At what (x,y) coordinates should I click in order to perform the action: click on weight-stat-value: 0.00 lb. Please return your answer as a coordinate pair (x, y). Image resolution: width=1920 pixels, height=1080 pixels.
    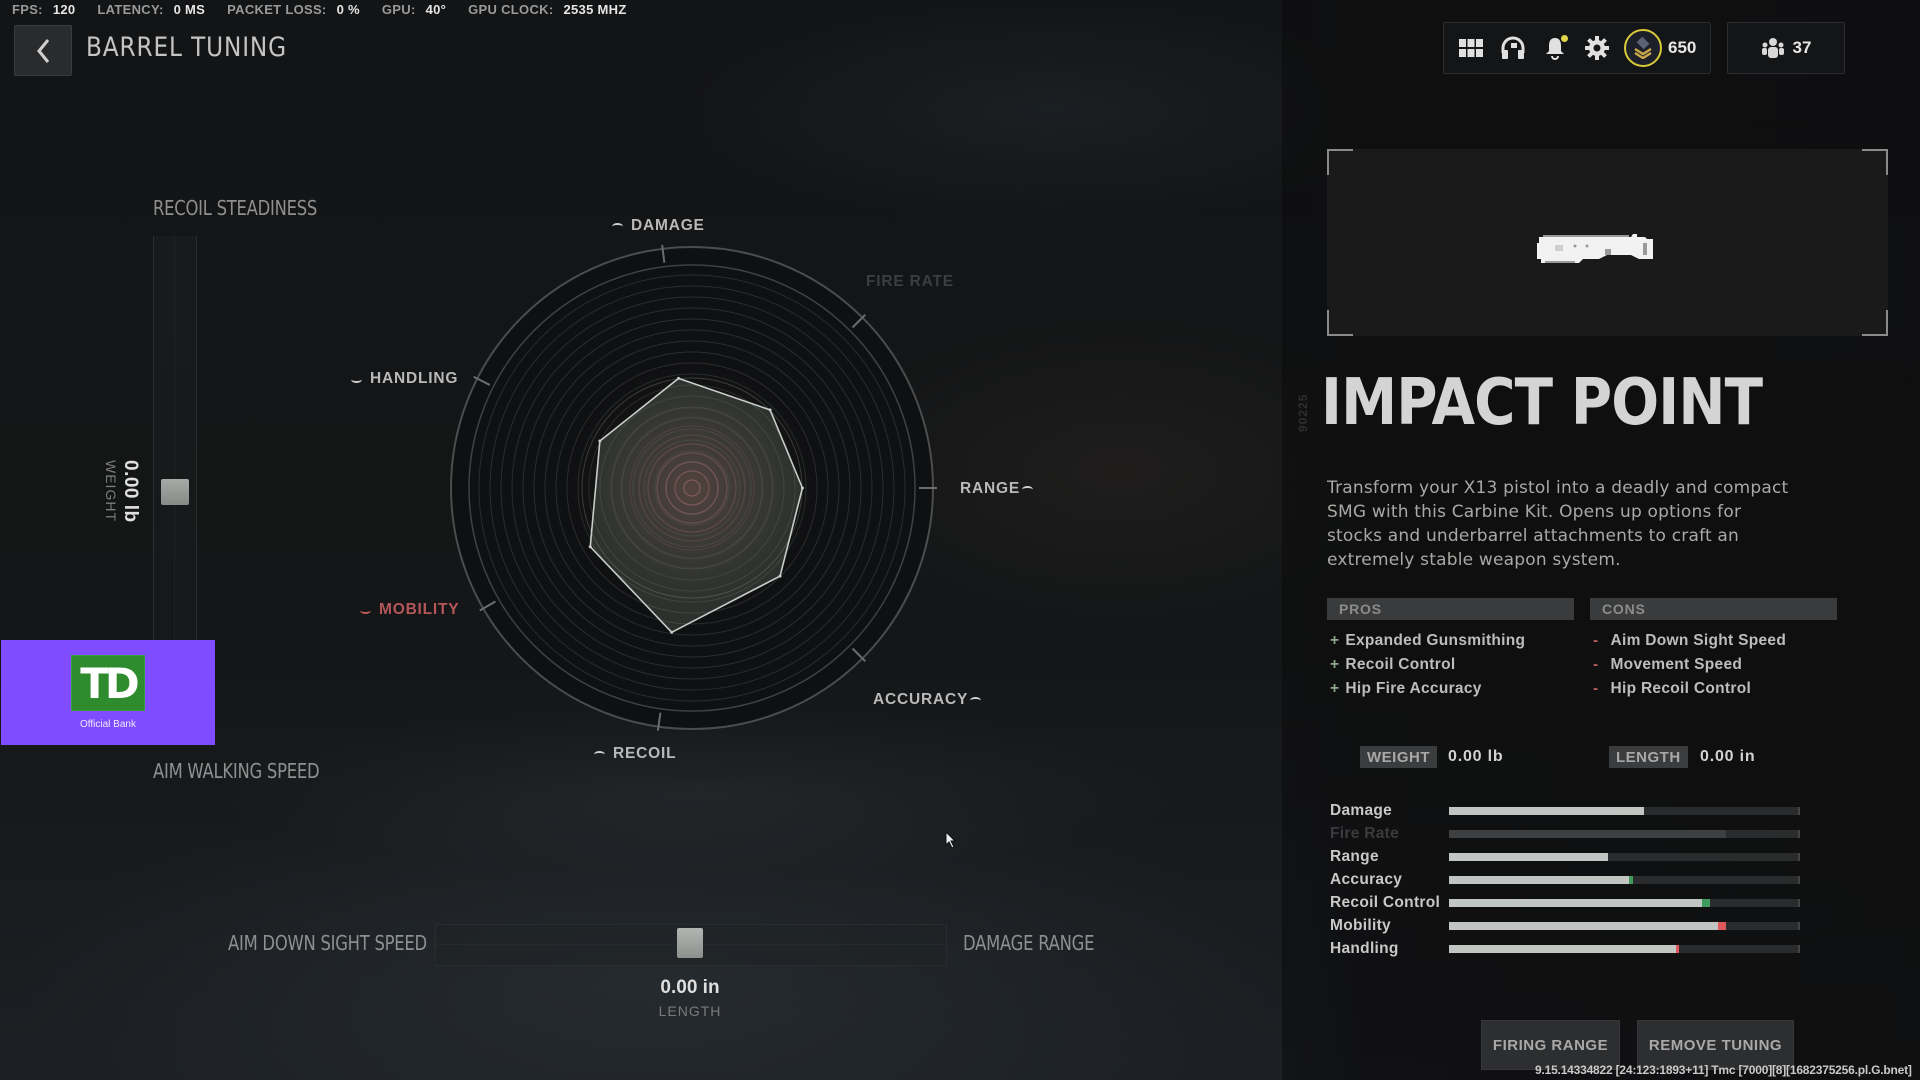
    Looking at the image, I should click on (1476, 756).